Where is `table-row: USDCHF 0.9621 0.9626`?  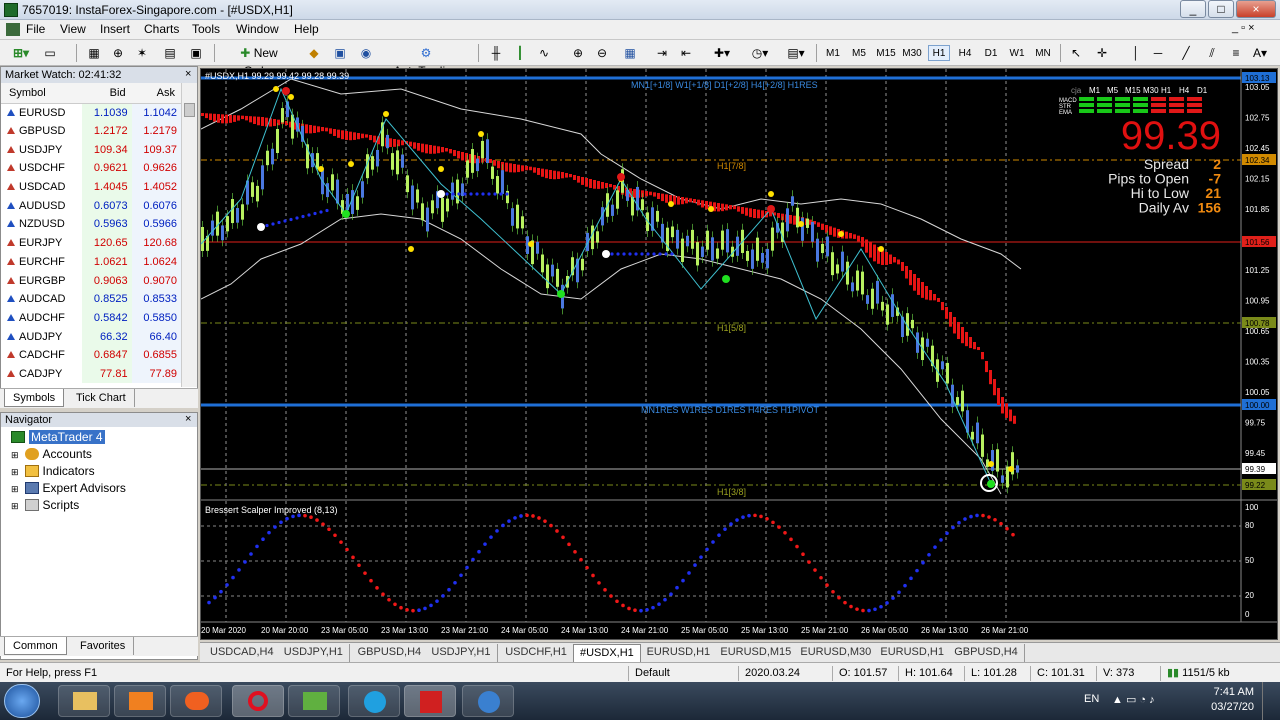 table-row: USDCHF 0.9621 0.9626 is located at coordinates (91, 168).